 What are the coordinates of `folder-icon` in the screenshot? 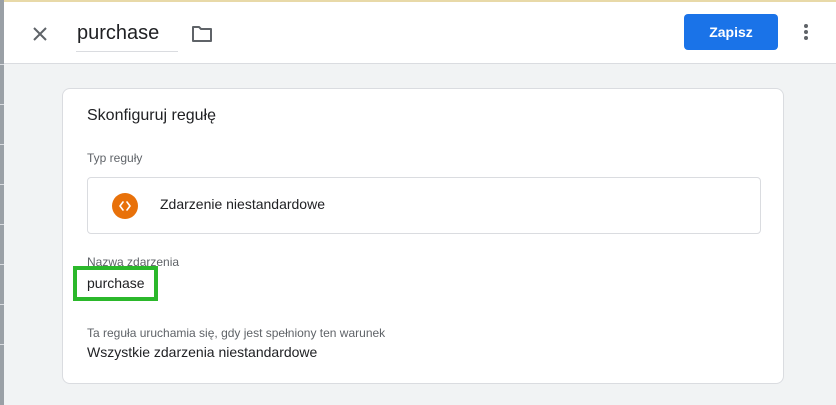 It's located at (202, 34).